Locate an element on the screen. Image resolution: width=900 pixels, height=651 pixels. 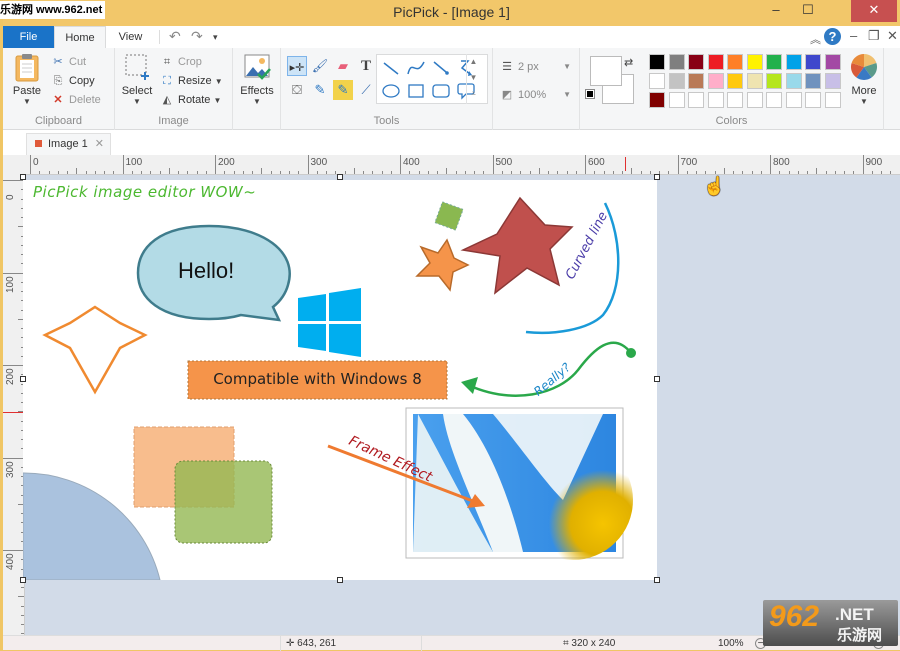
tab-view: View is located at coordinates (130, 37).